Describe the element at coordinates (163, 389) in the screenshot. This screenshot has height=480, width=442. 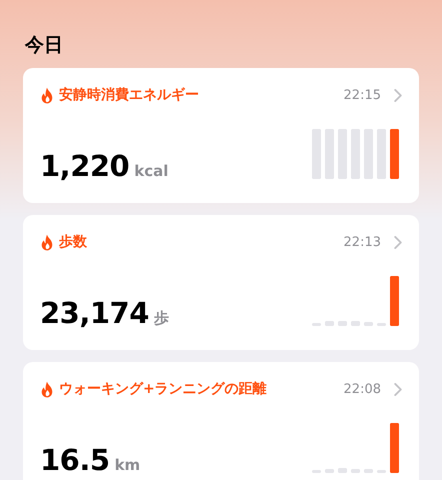
I see `card-title: ウォーキング+ランニングの距離` at that location.